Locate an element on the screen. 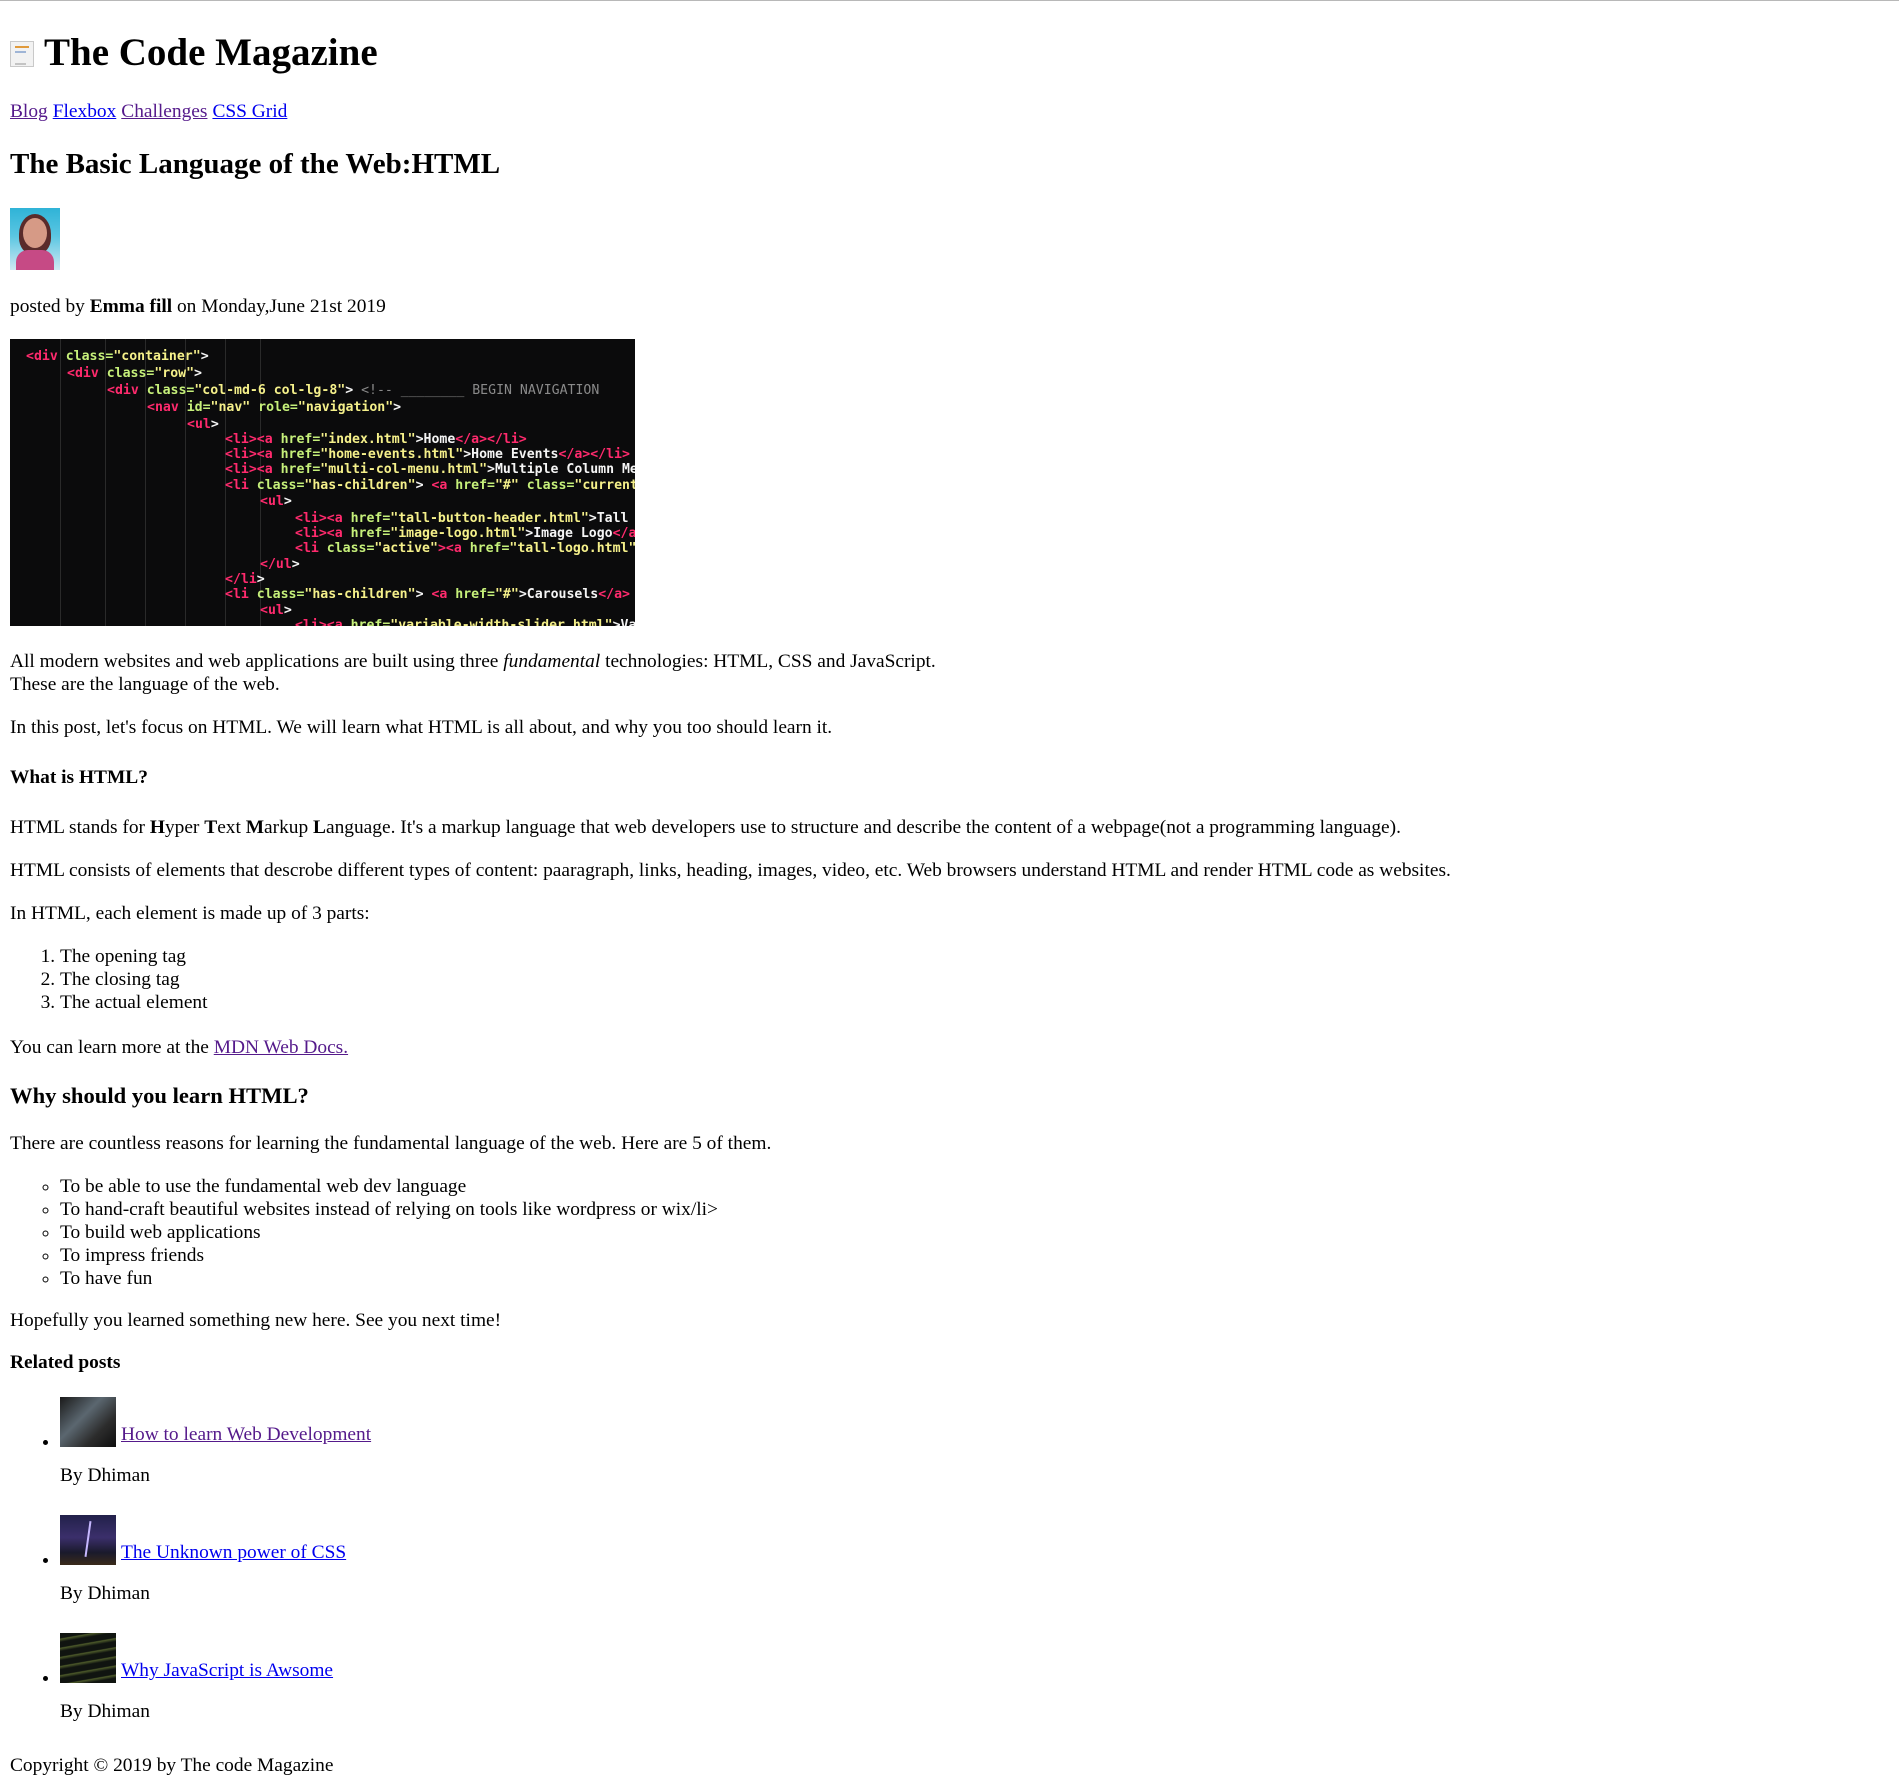 The width and height of the screenshot is (1899, 1791). list-item: To build web applications is located at coordinates (389, 1233).